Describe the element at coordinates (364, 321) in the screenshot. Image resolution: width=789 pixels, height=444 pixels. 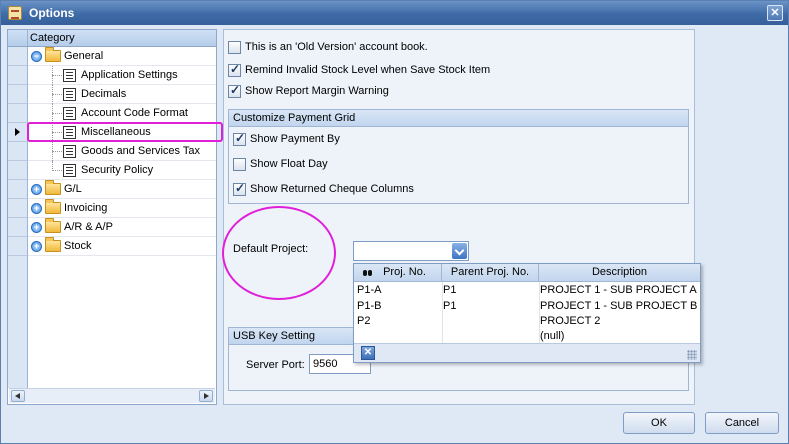
I see `proj-no-cell: P2` at that location.